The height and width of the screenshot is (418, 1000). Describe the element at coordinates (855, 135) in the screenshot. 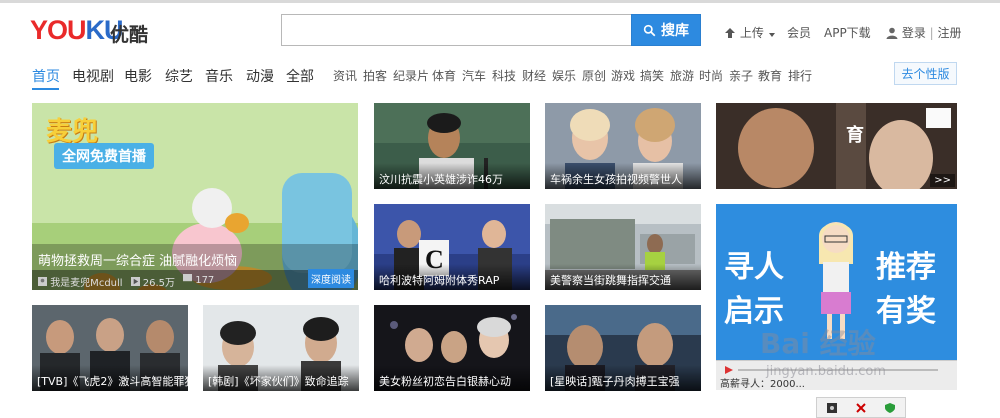

I see `poster-text: 育` at that location.